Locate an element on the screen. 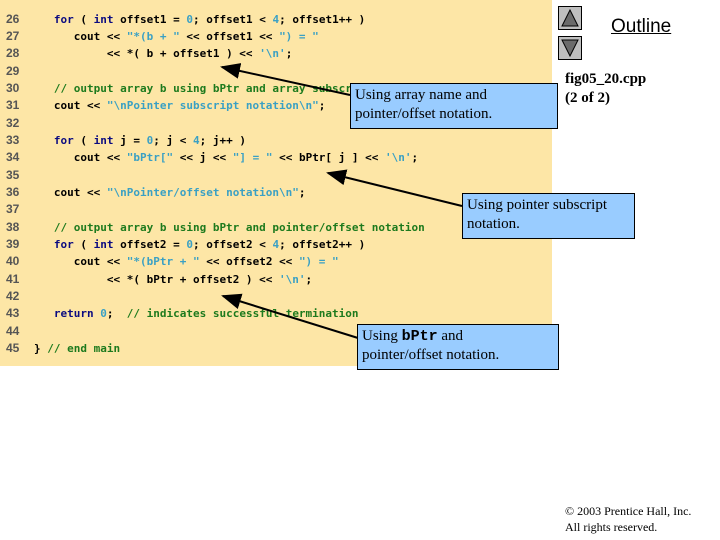 The height and width of the screenshot is (540, 720). code-token: "\nPointer/offset notation\n" is located at coordinates (202, 192).